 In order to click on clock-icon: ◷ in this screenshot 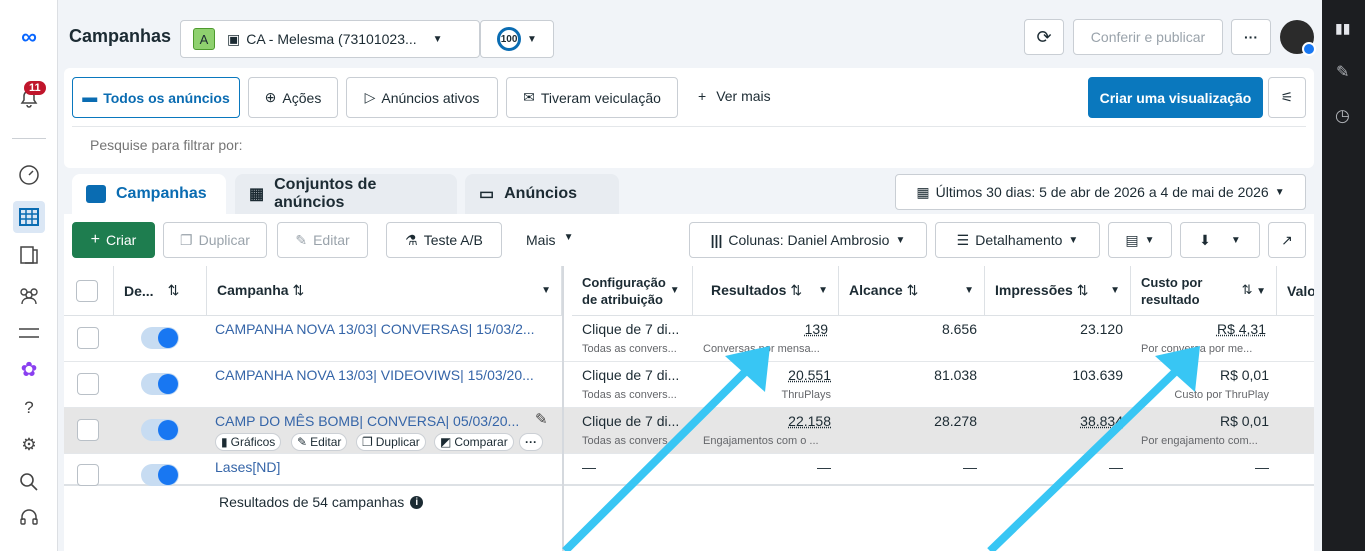, I will do `click(1342, 116)`.